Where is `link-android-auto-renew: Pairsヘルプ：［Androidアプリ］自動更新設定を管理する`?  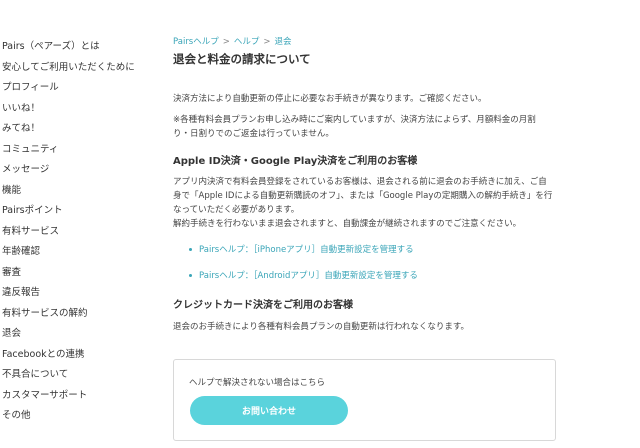 link-android-auto-renew: Pairsヘルプ：［Androidアプリ］自動更新設定を管理する is located at coordinates (308, 276).